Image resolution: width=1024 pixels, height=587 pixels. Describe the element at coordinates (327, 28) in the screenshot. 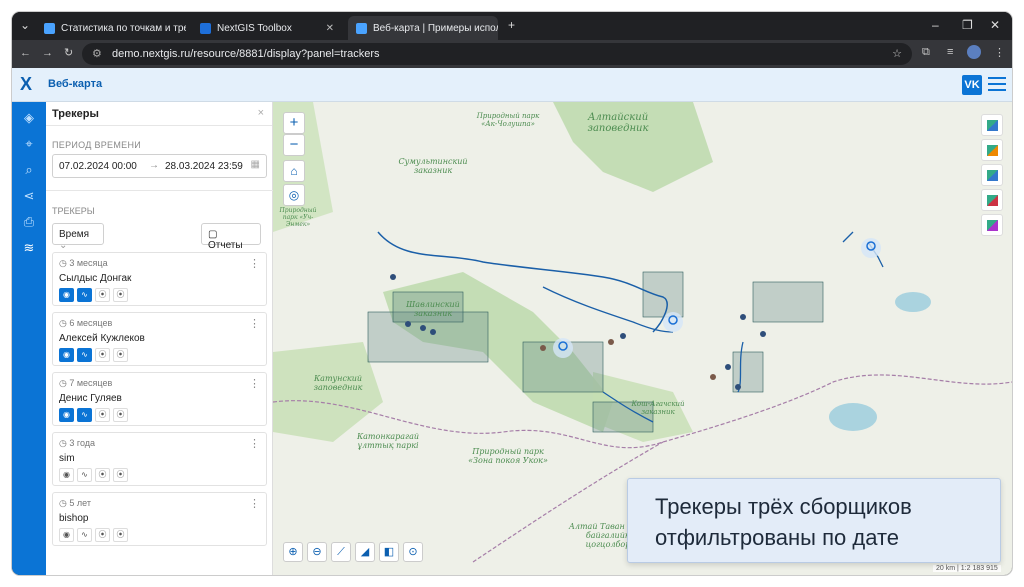

I see `tab-close-icon: ✕` at that location.